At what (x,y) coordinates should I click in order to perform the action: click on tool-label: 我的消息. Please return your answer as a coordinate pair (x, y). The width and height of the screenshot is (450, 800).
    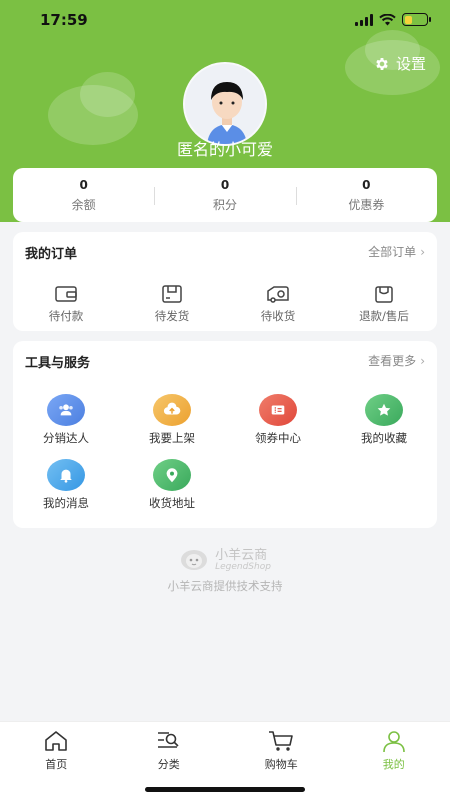
    Looking at the image, I should click on (66, 503).